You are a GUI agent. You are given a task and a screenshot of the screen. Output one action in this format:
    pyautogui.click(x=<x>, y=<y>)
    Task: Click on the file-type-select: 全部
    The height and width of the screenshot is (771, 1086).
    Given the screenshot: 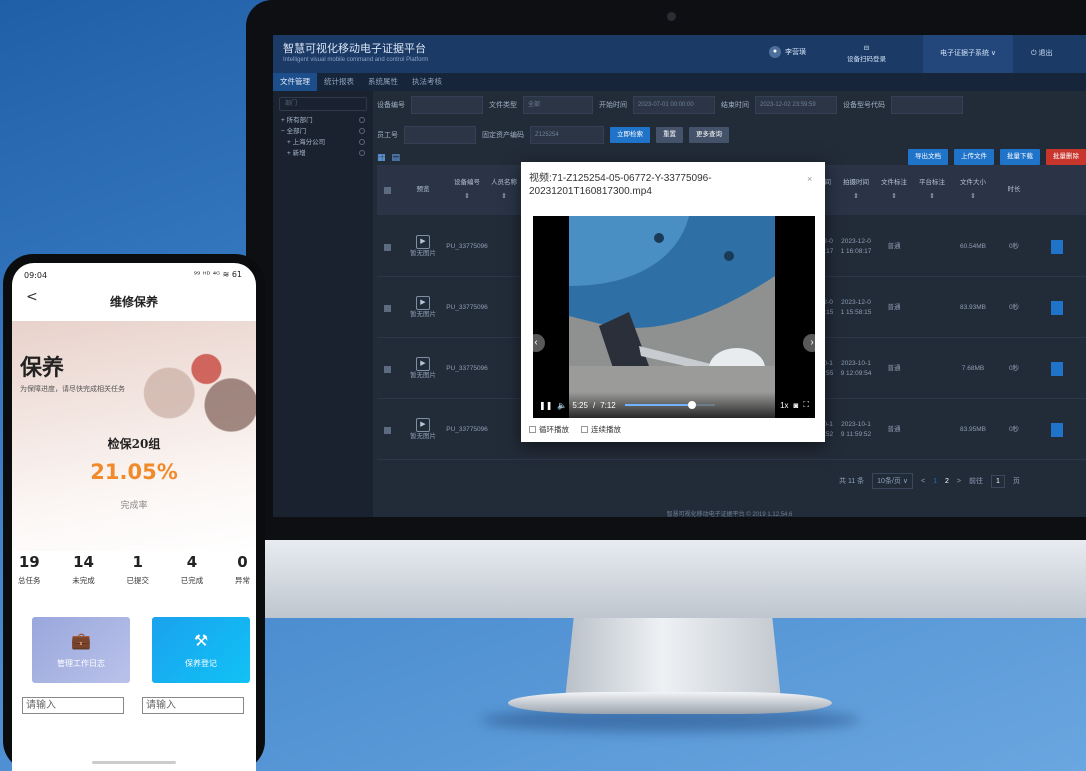 What is the action you would take?
    pyautogui.click(x=558, y=105)
    